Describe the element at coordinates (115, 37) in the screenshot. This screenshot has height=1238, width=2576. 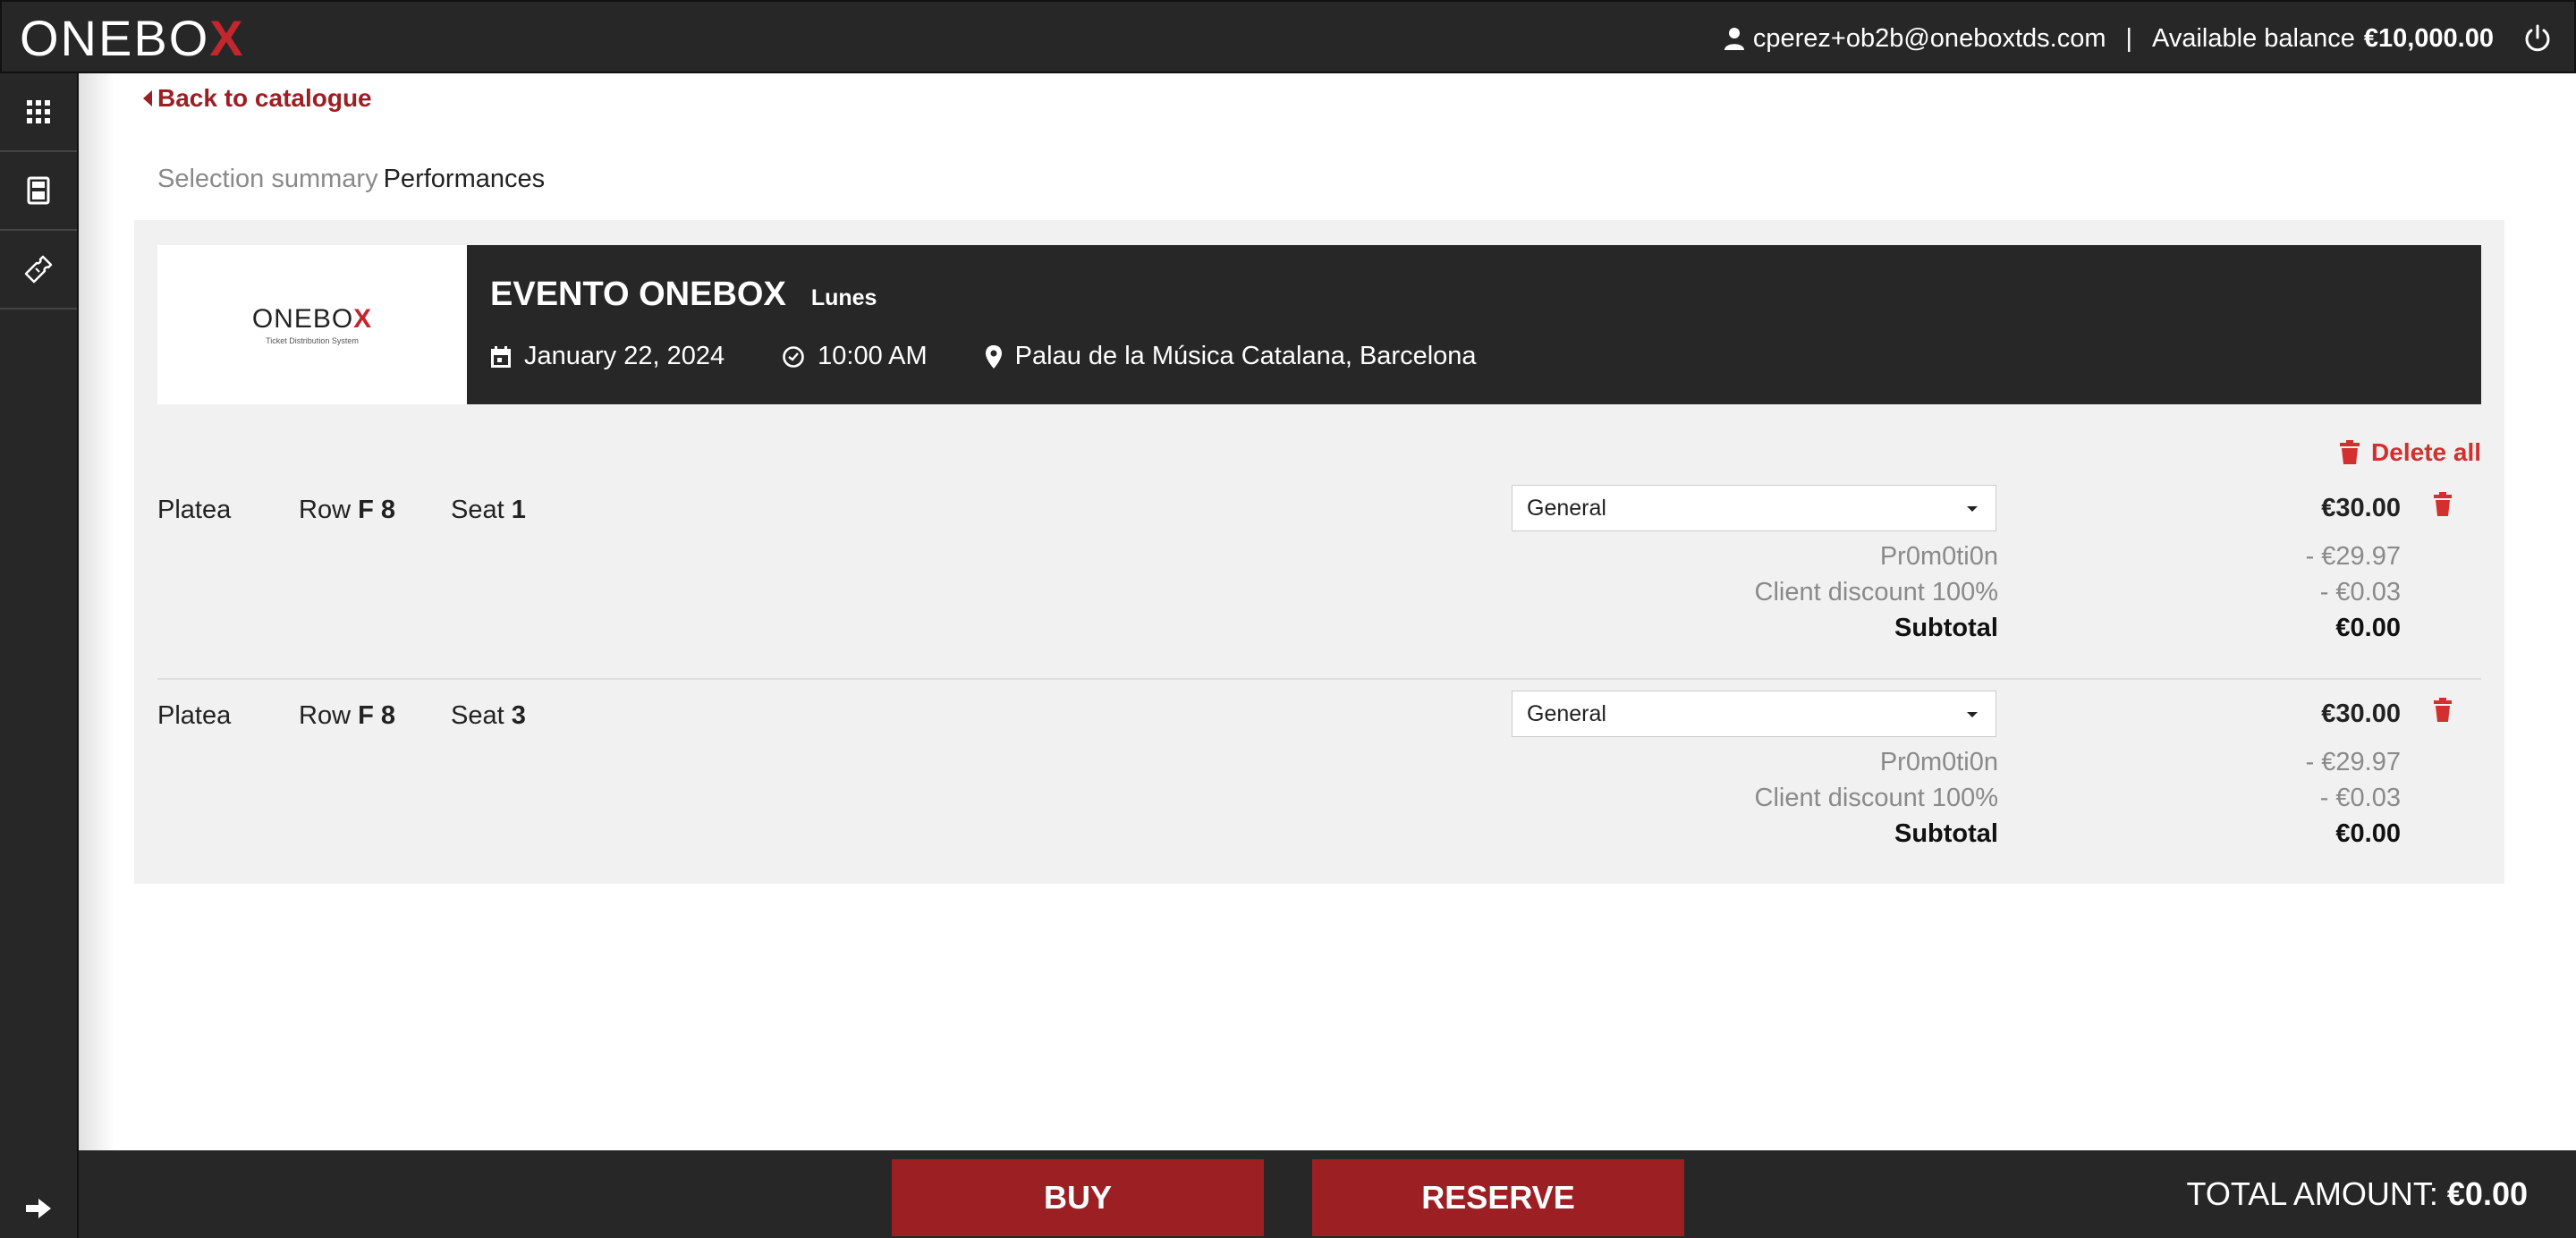
I see `logo-text: ONEBO` at that location.